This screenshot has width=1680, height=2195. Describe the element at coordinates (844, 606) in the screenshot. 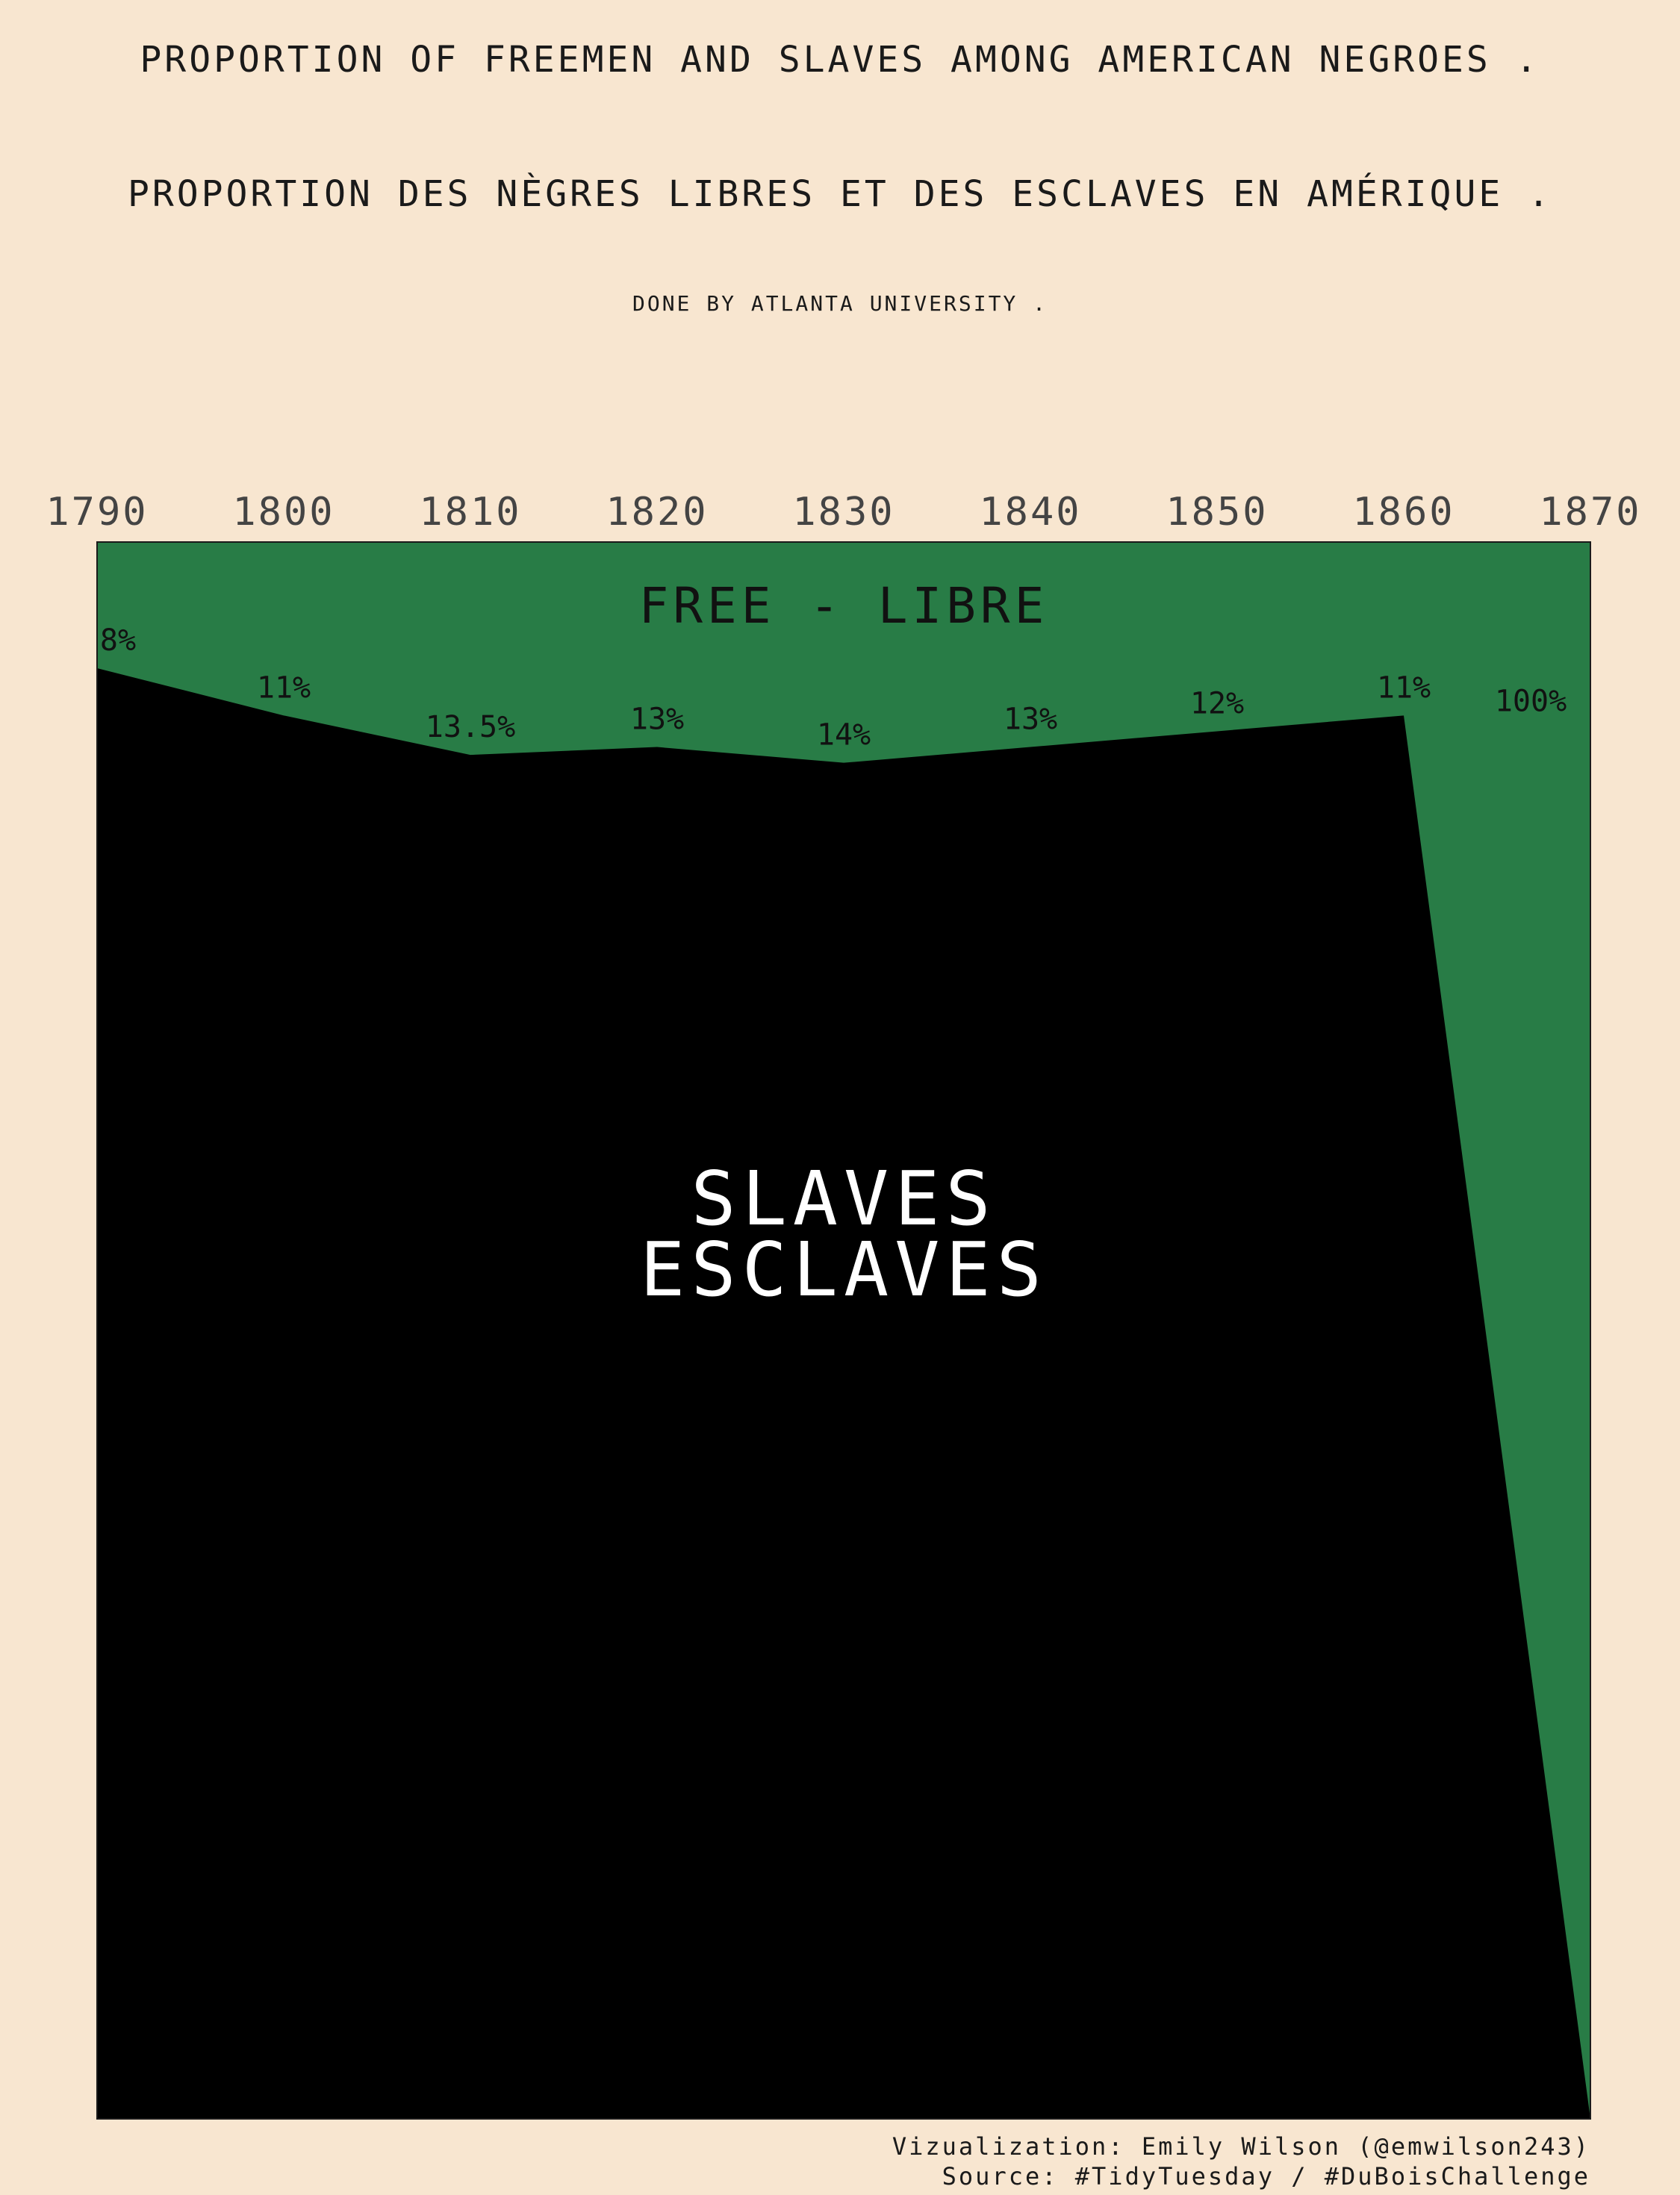

I see `free-area-label: FREE - LIBRE` at that location.